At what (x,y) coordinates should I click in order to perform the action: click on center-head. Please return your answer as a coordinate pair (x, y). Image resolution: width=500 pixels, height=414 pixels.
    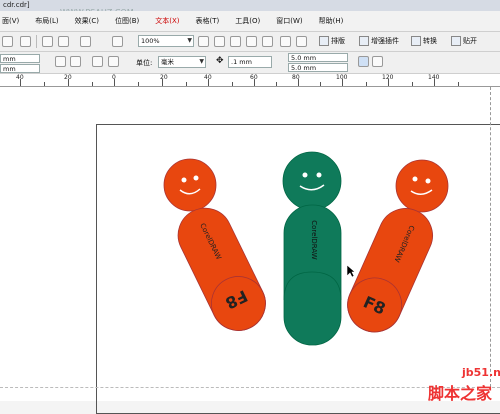
    Looking at the image, I should click on (312, 181).